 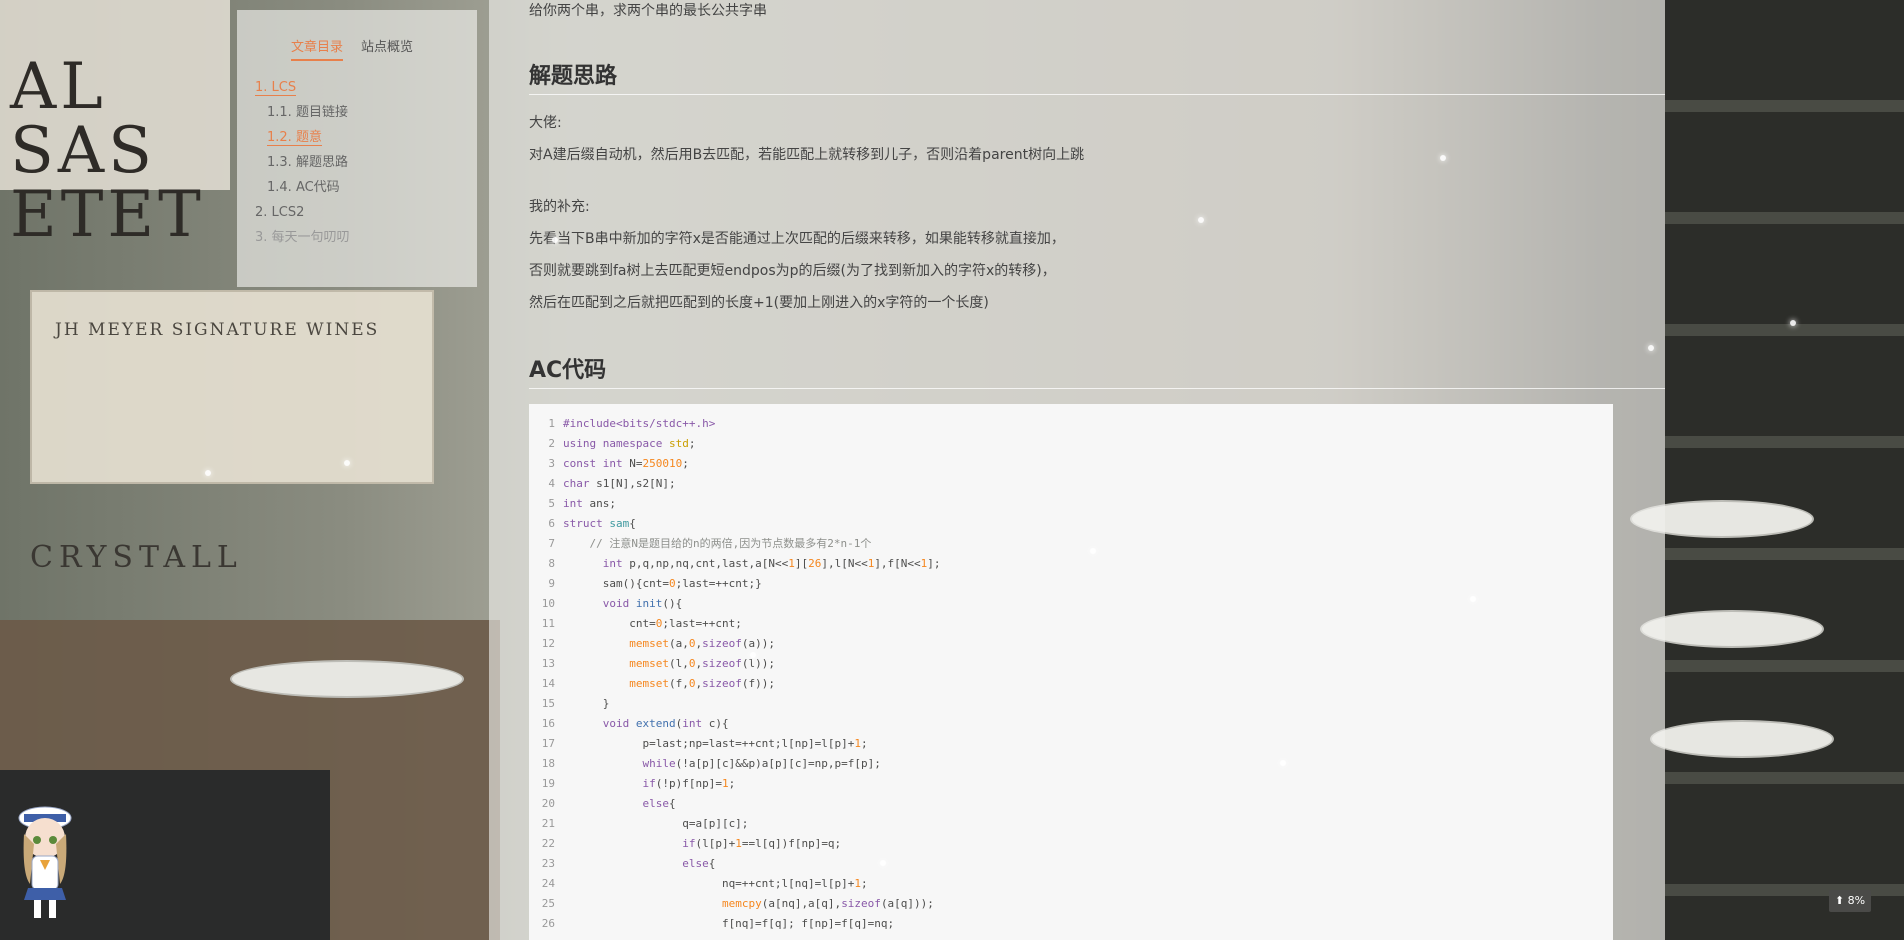 What do you see at coordinates (548, 643) in the screenshot?
I see `line-number: 12` at bounding box center [548, 643].